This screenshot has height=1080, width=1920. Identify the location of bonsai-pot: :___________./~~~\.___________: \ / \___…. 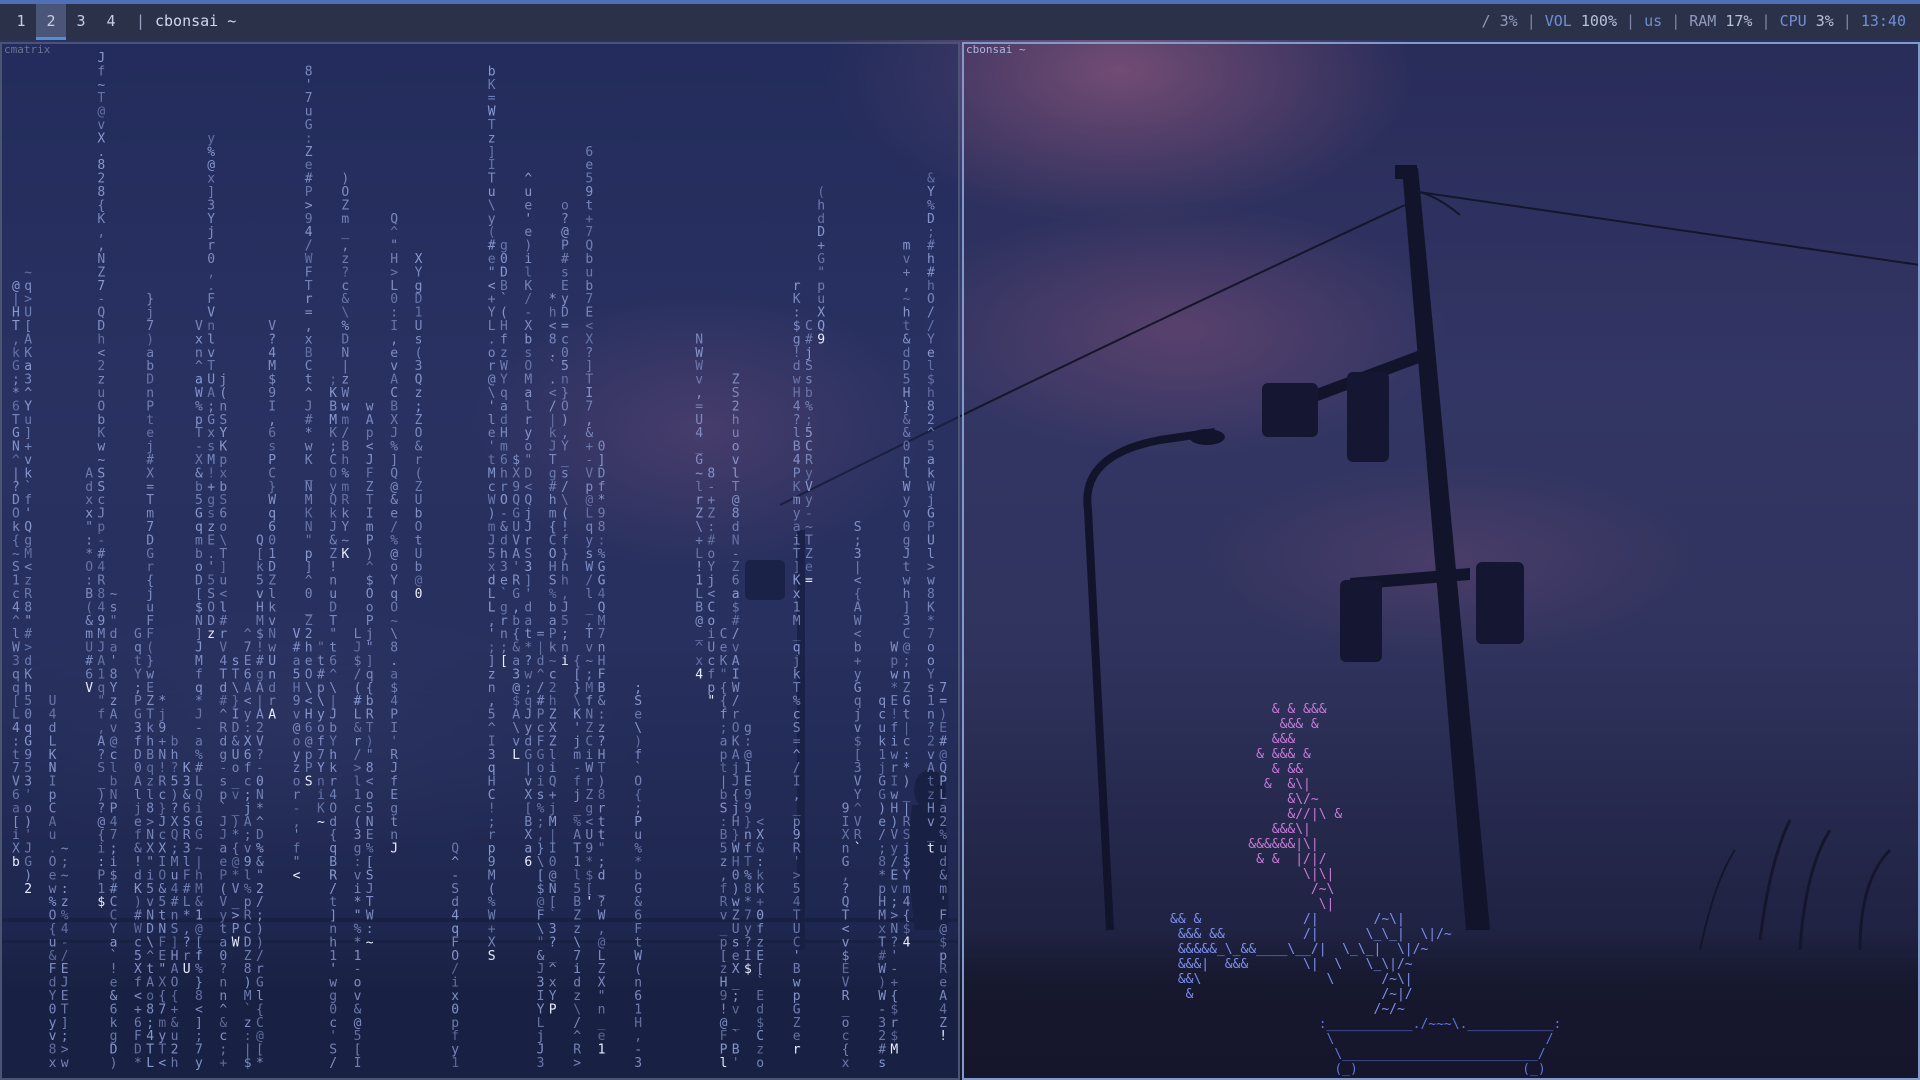
(1440, 1047).